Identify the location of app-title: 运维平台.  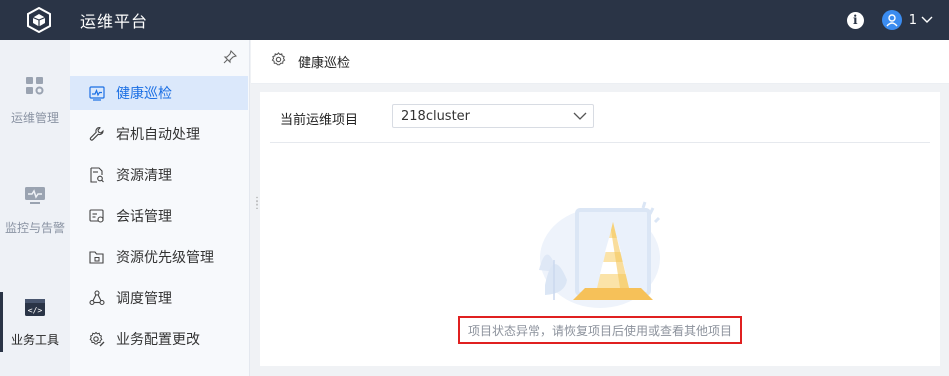
(114, 21).